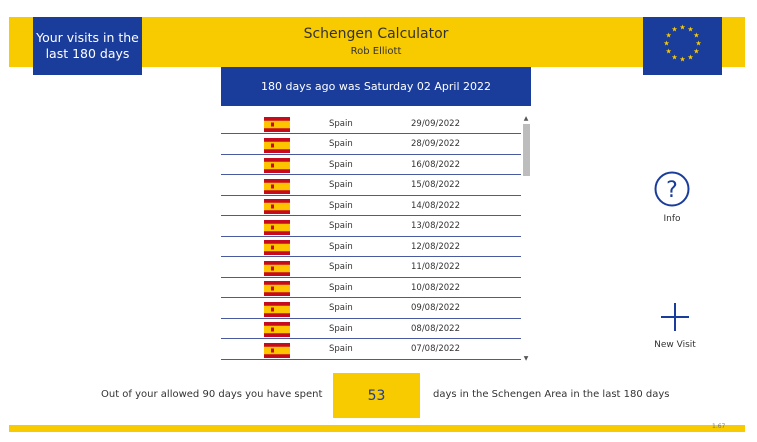 This screenshot has height=442, width=757. Describe the element at coordinates (371, 309) in the screenshot. I see `visit-row: Spain 09/08/2022` at that location.